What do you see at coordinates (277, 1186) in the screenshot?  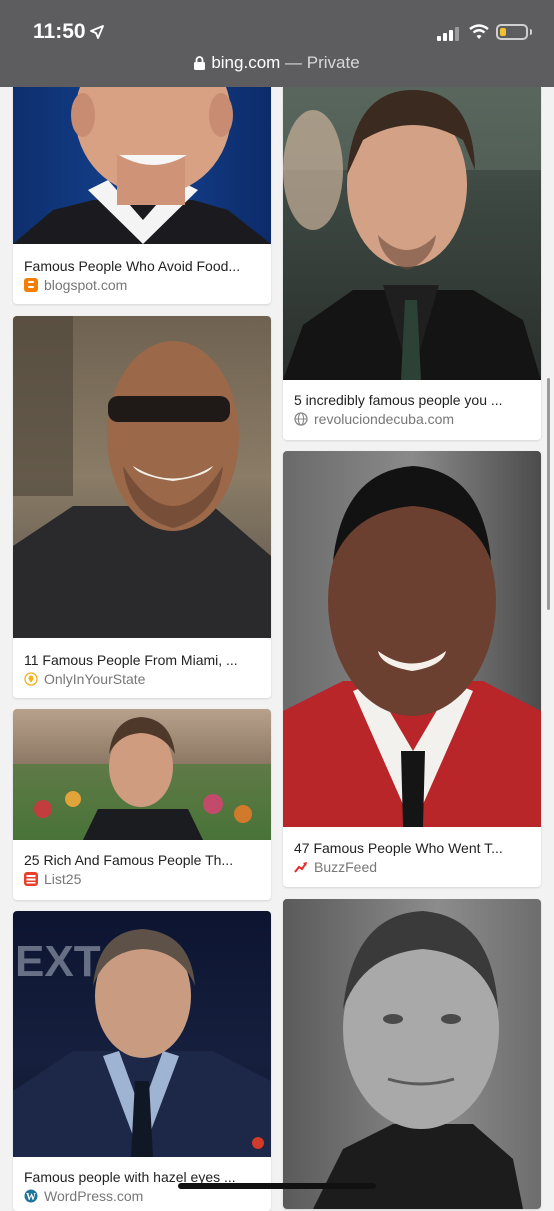 I see `home-indicator` at bounding box center [277, 1186].